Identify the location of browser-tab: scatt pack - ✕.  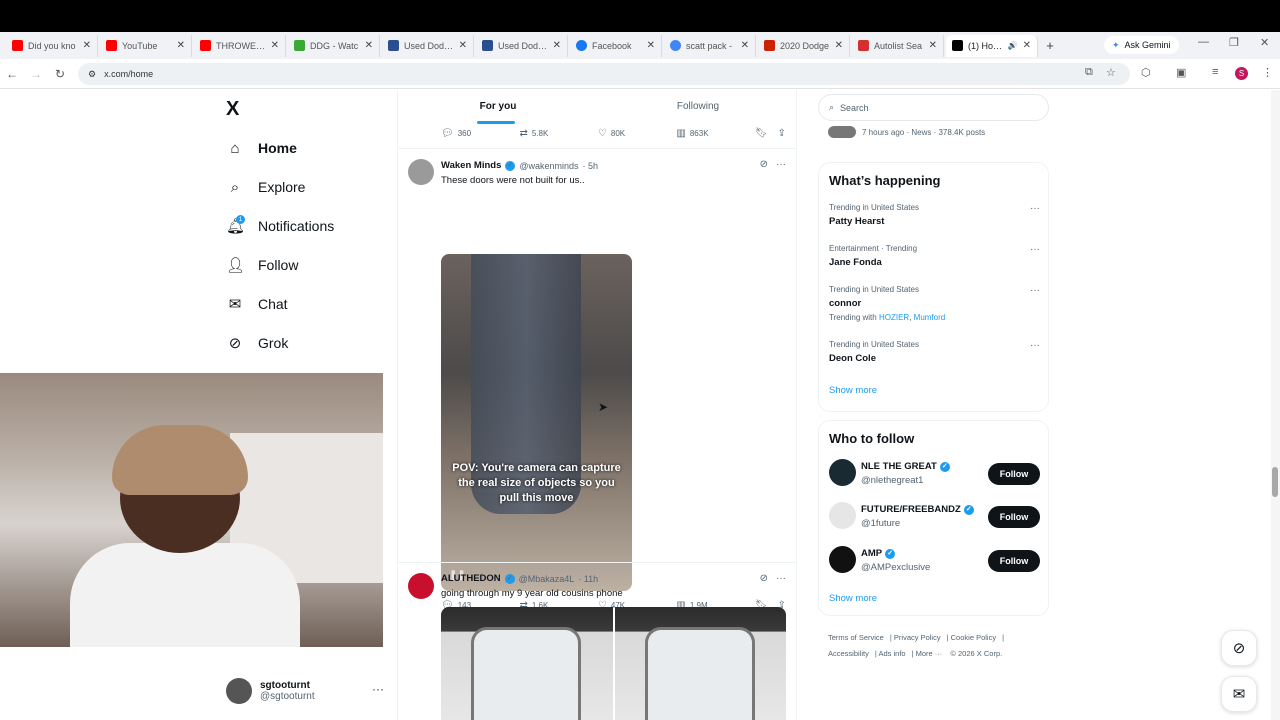
(710, 45).